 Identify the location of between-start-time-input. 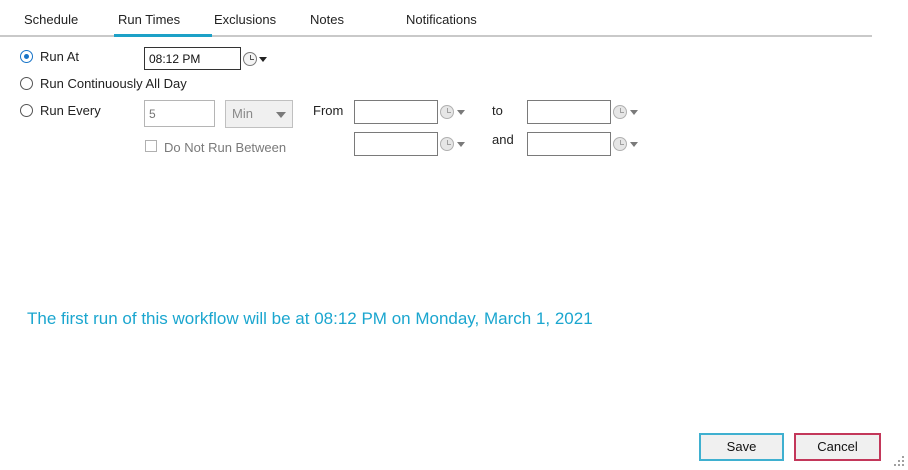
(396, 144).